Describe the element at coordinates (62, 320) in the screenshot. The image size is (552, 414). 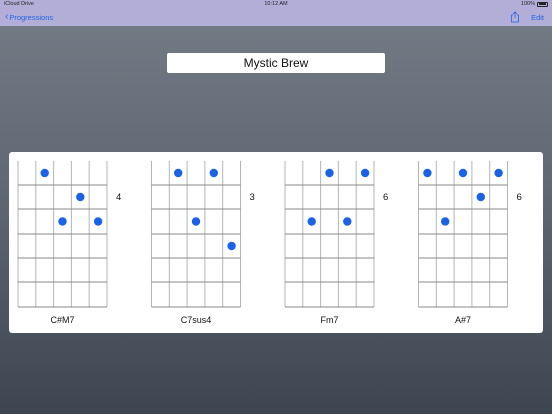
I see `chord-name-label: C#M7` at that location.